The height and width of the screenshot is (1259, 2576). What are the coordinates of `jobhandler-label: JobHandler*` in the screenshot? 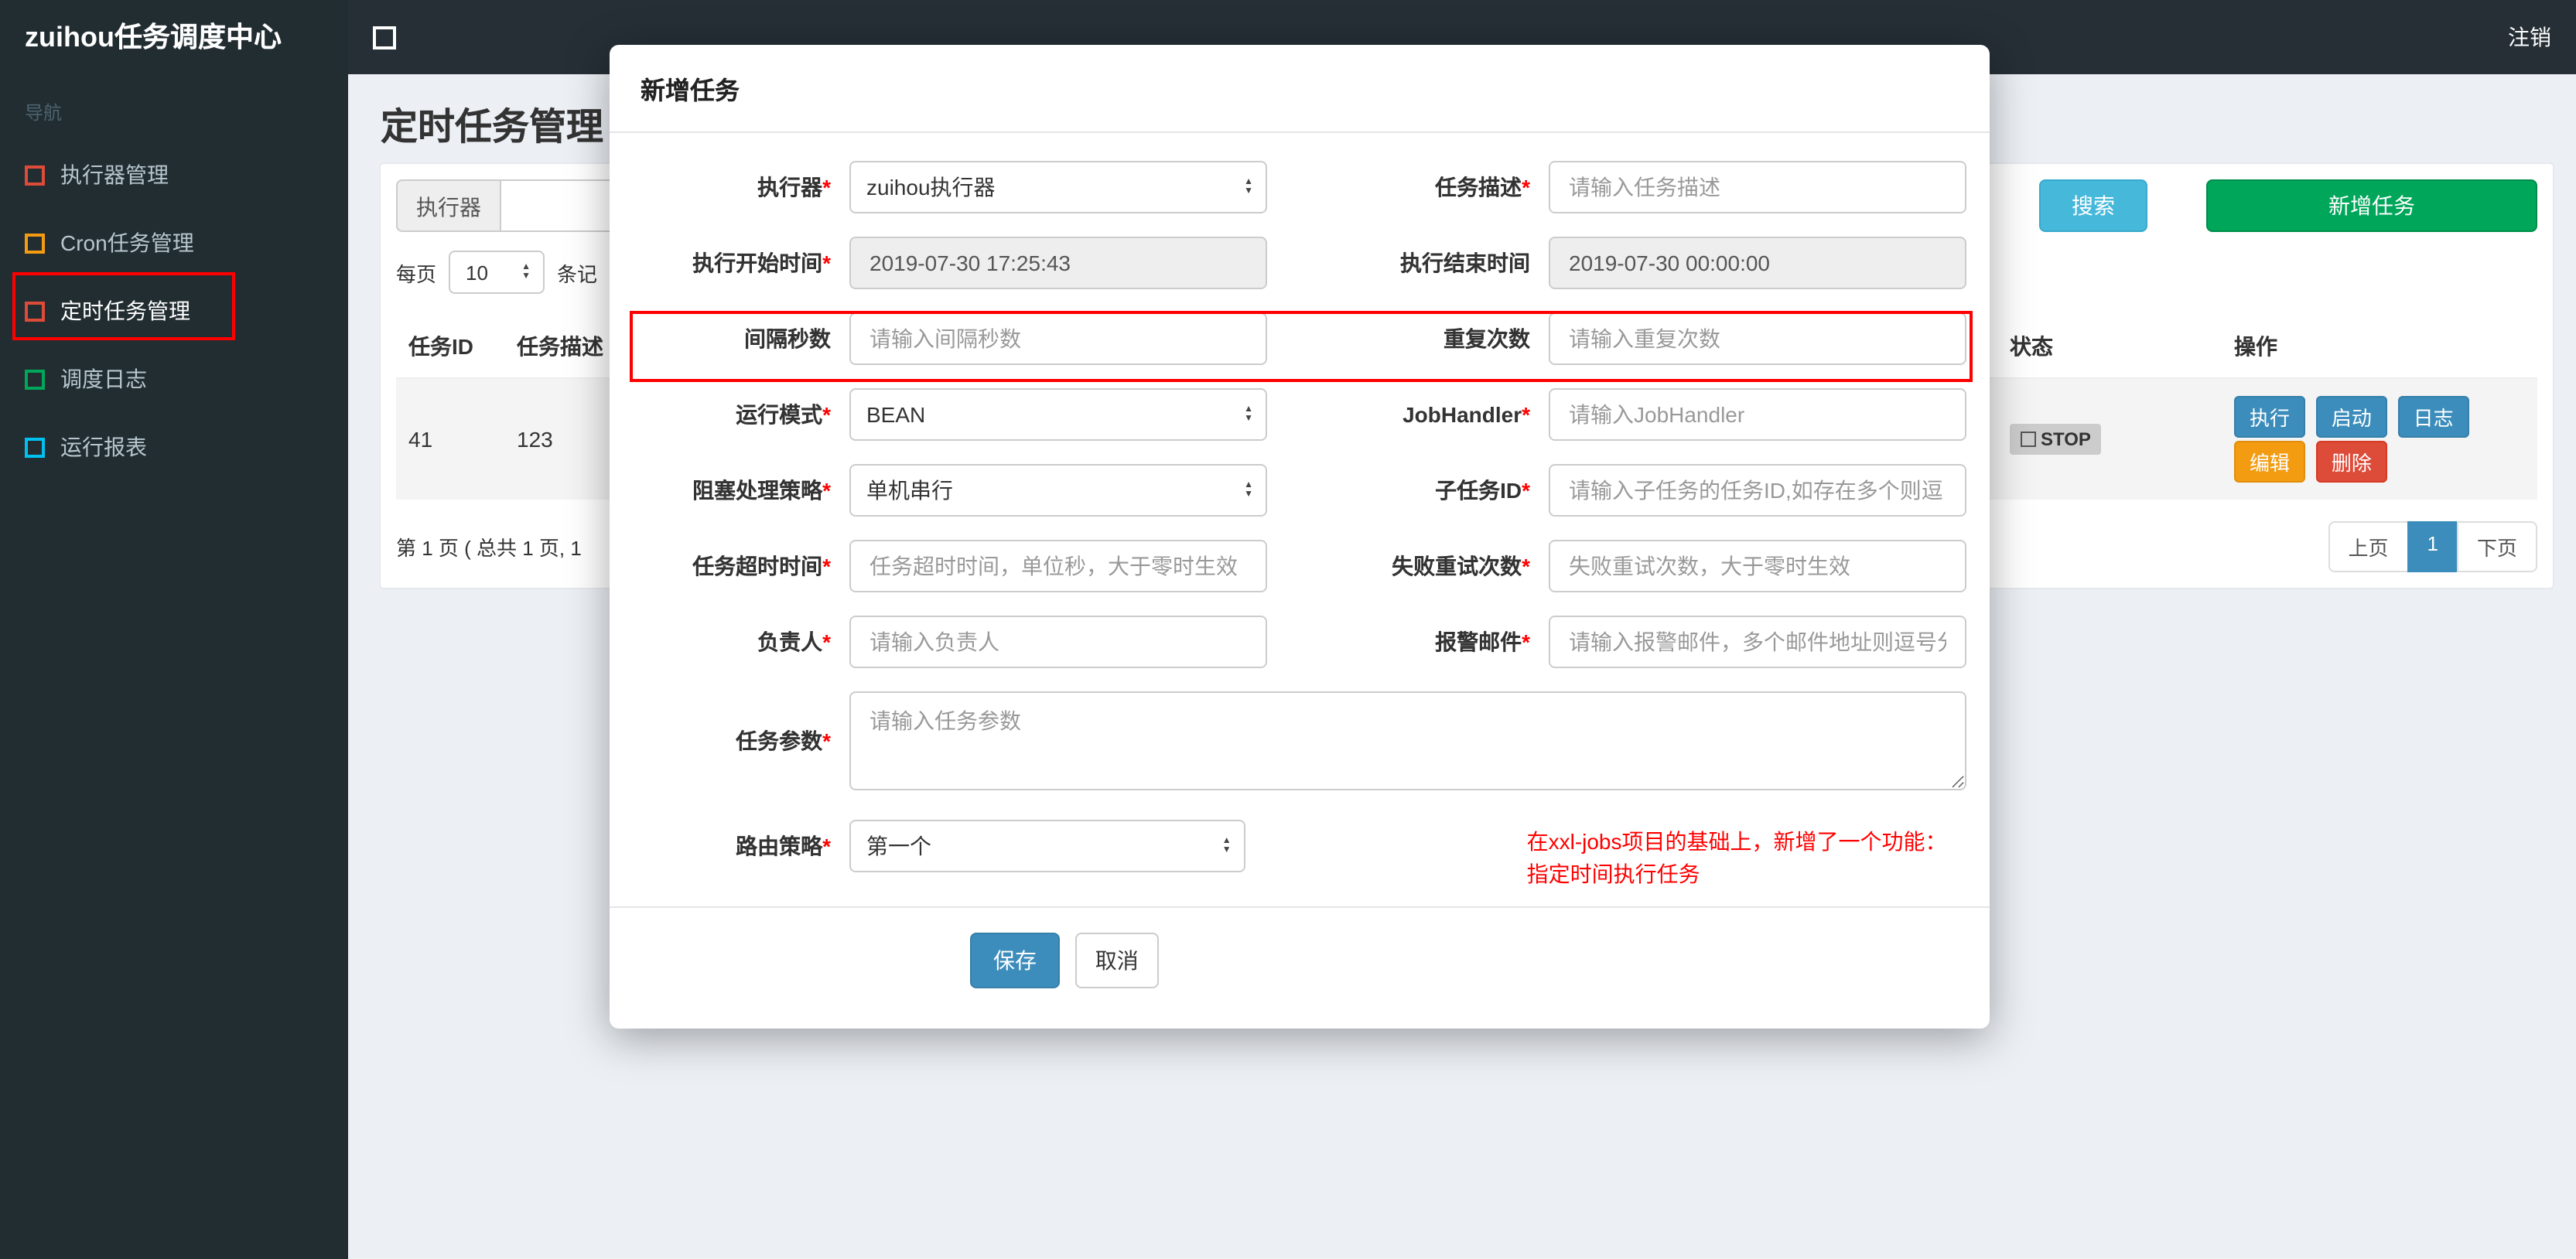 It's located at (1466, 415).